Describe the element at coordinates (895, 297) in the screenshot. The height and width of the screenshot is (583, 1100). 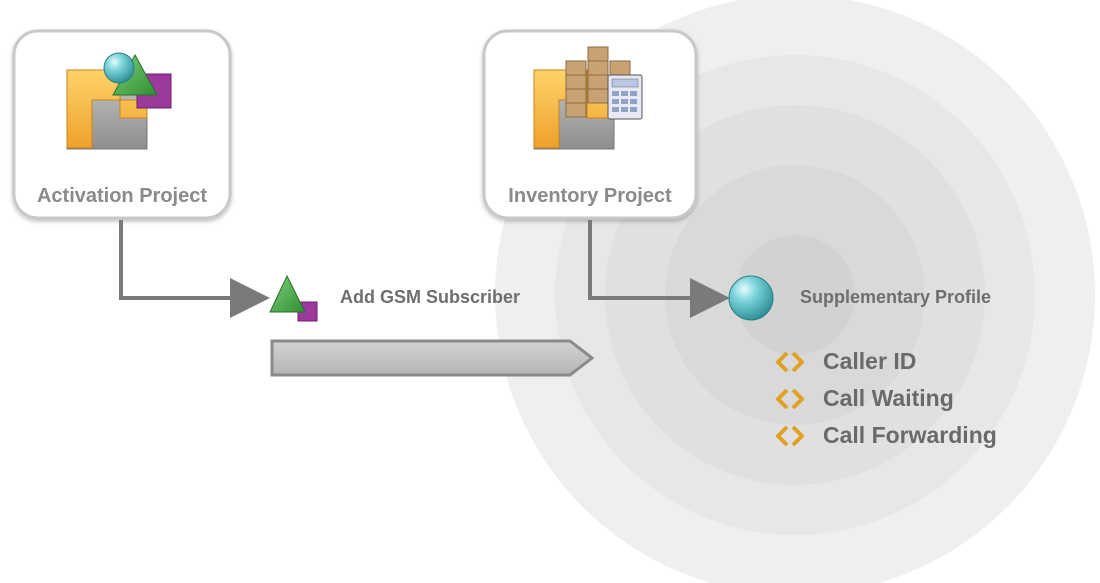
I see `supplementary-profile-label: Supplementary Profile` at that location.